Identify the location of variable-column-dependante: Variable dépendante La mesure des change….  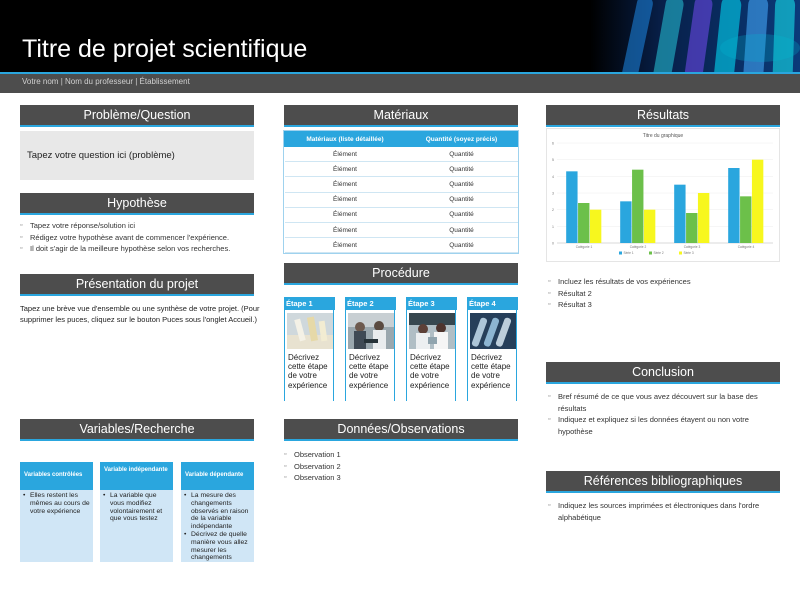
(217, 512).